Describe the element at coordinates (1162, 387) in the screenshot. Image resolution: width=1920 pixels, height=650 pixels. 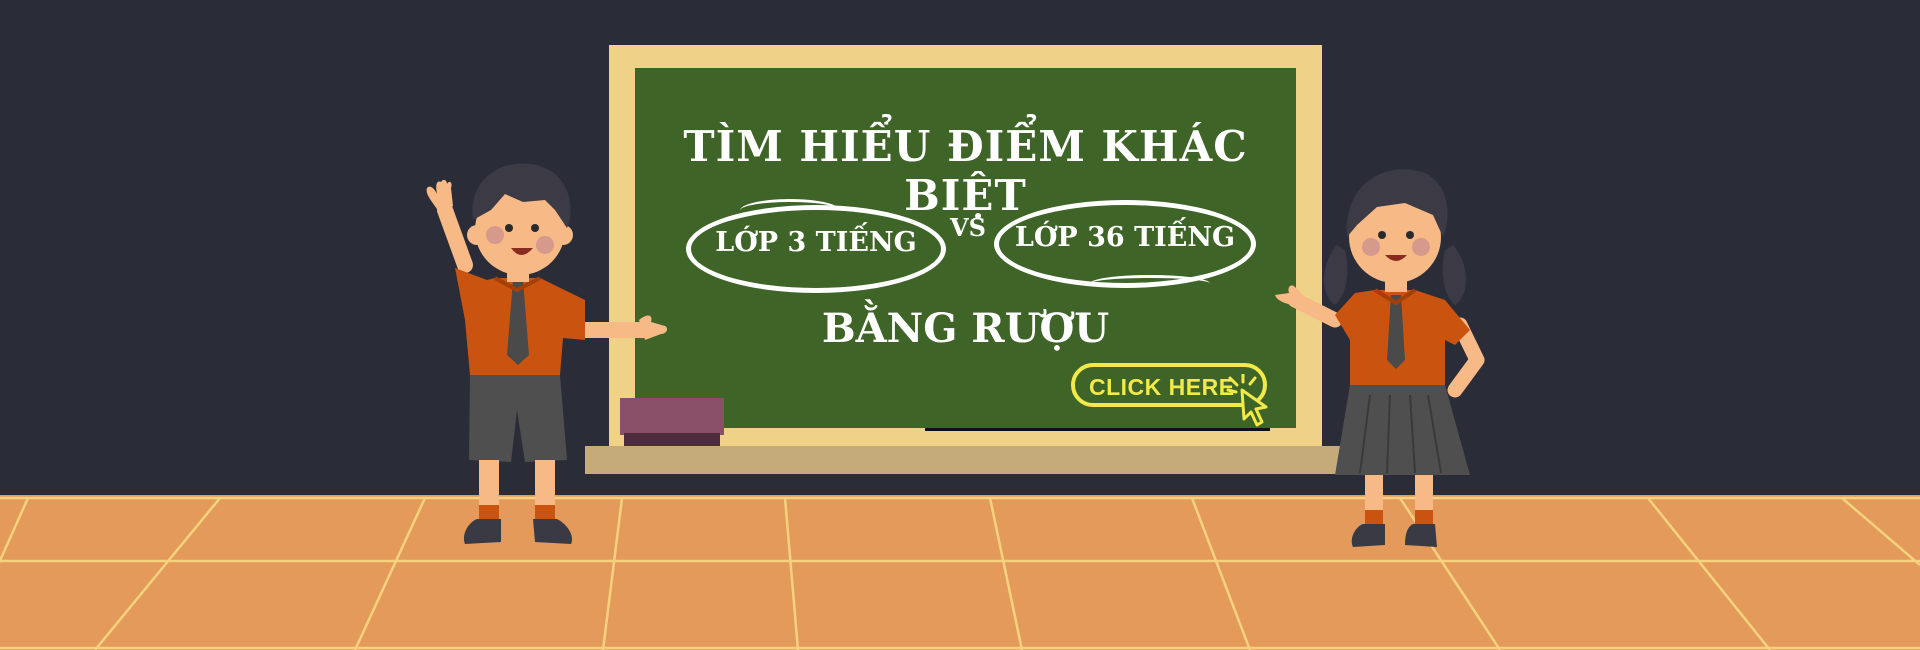
I see `click-here-label: CLICK HERE` at that location.